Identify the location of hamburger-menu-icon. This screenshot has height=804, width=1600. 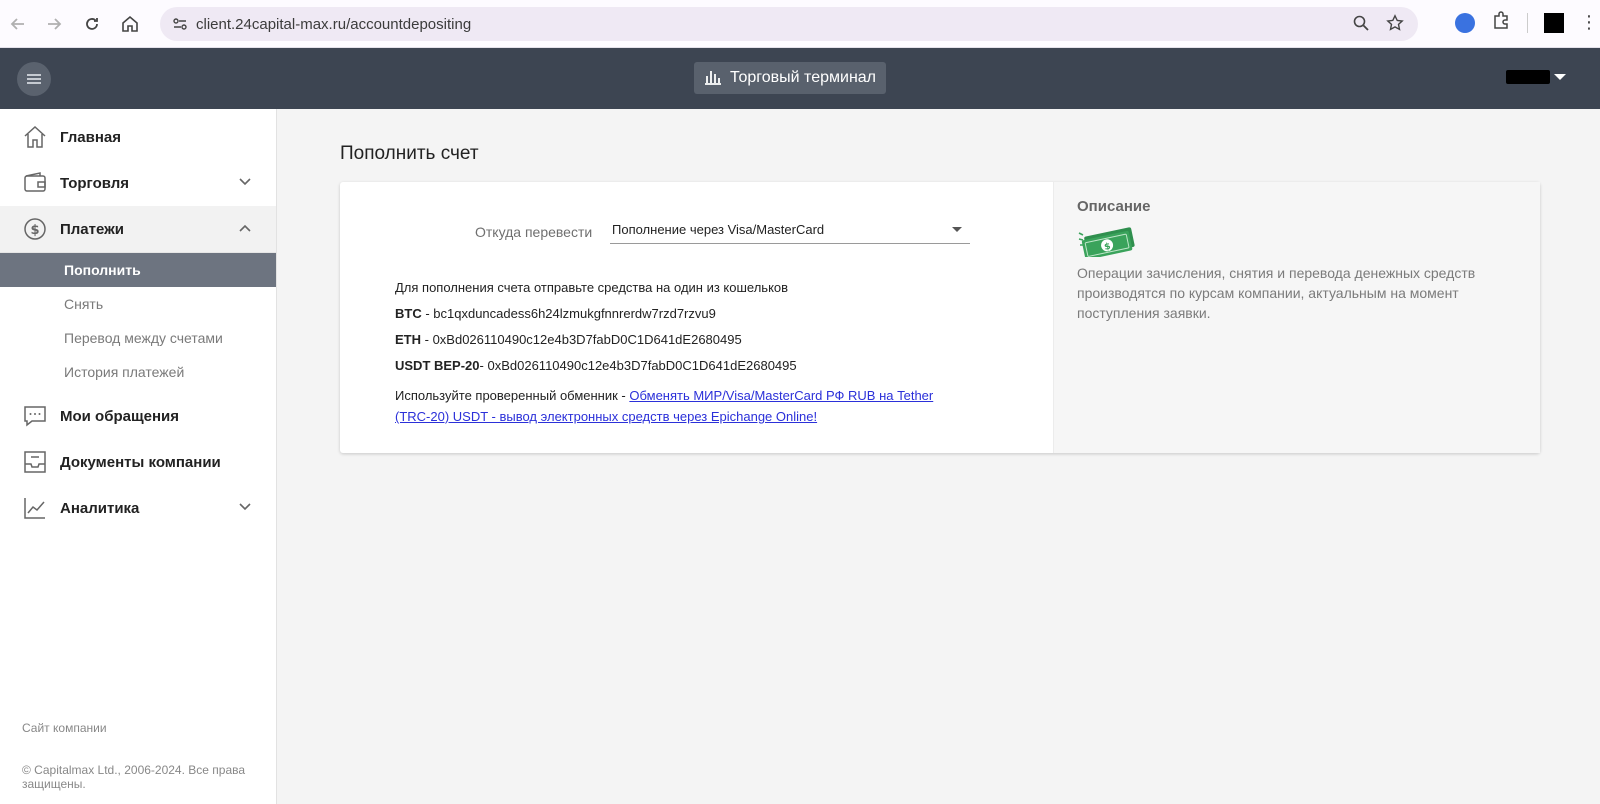
(34, 79).